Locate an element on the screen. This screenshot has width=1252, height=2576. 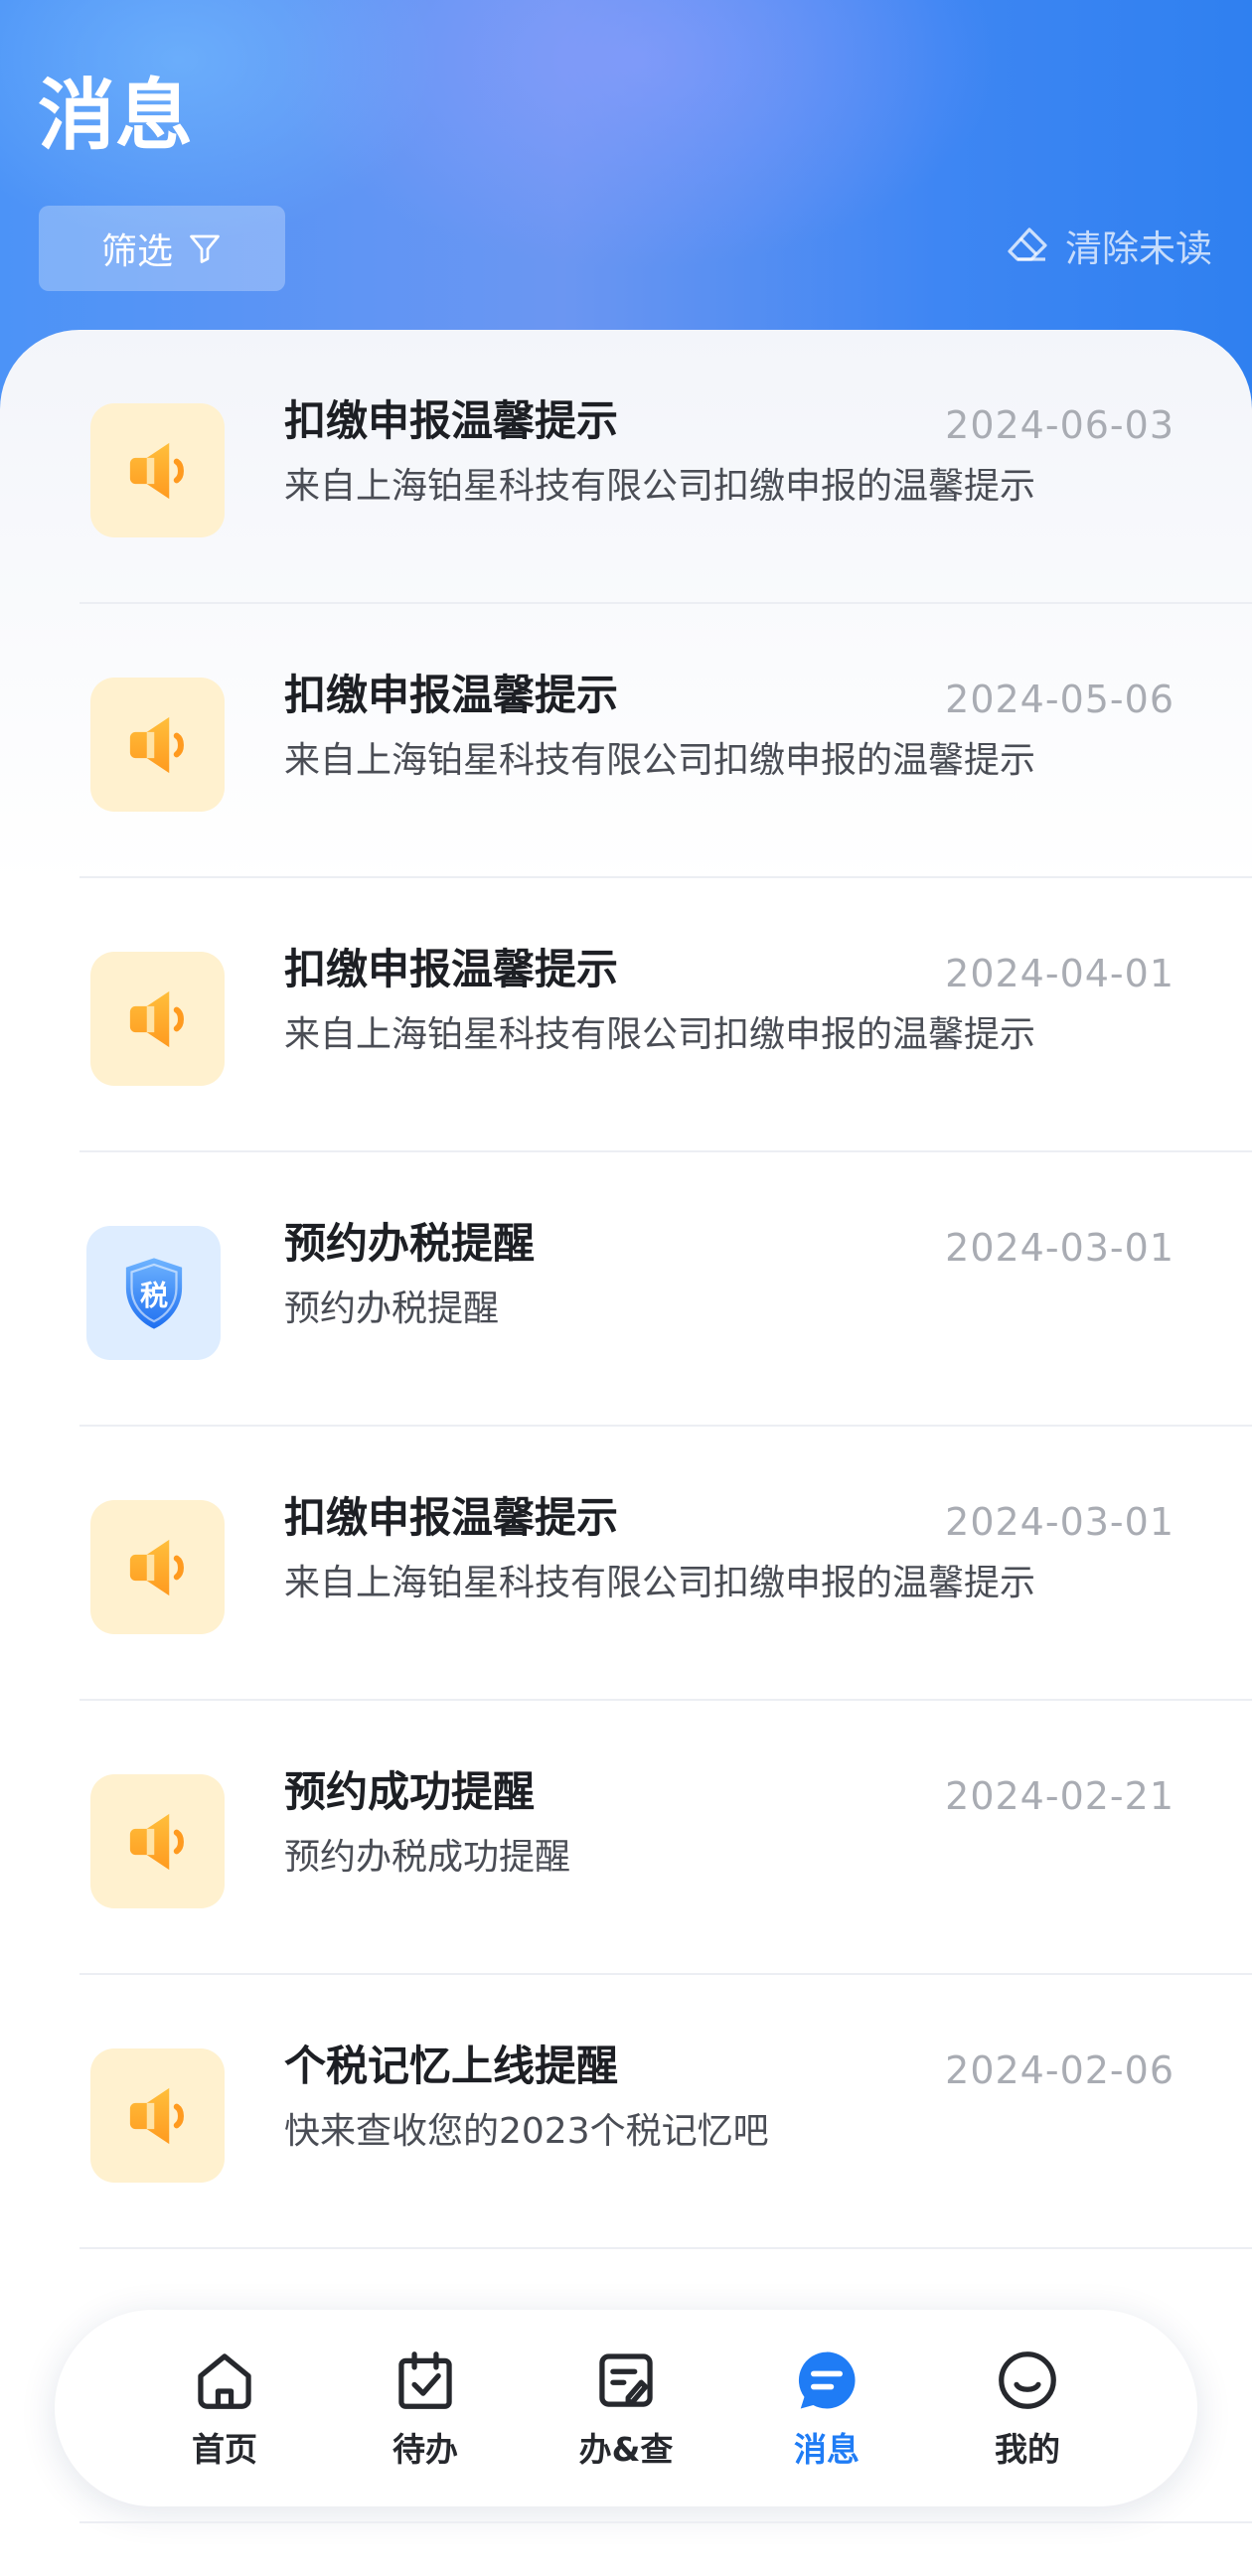
message-date: 2024-05-06 is located at coordinates (1059, 699).